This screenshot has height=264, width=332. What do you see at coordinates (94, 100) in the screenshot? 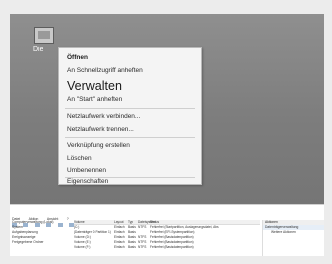
I see `menu-item-pin-start: An "Start" anheften` at bounding box center [94, 100].